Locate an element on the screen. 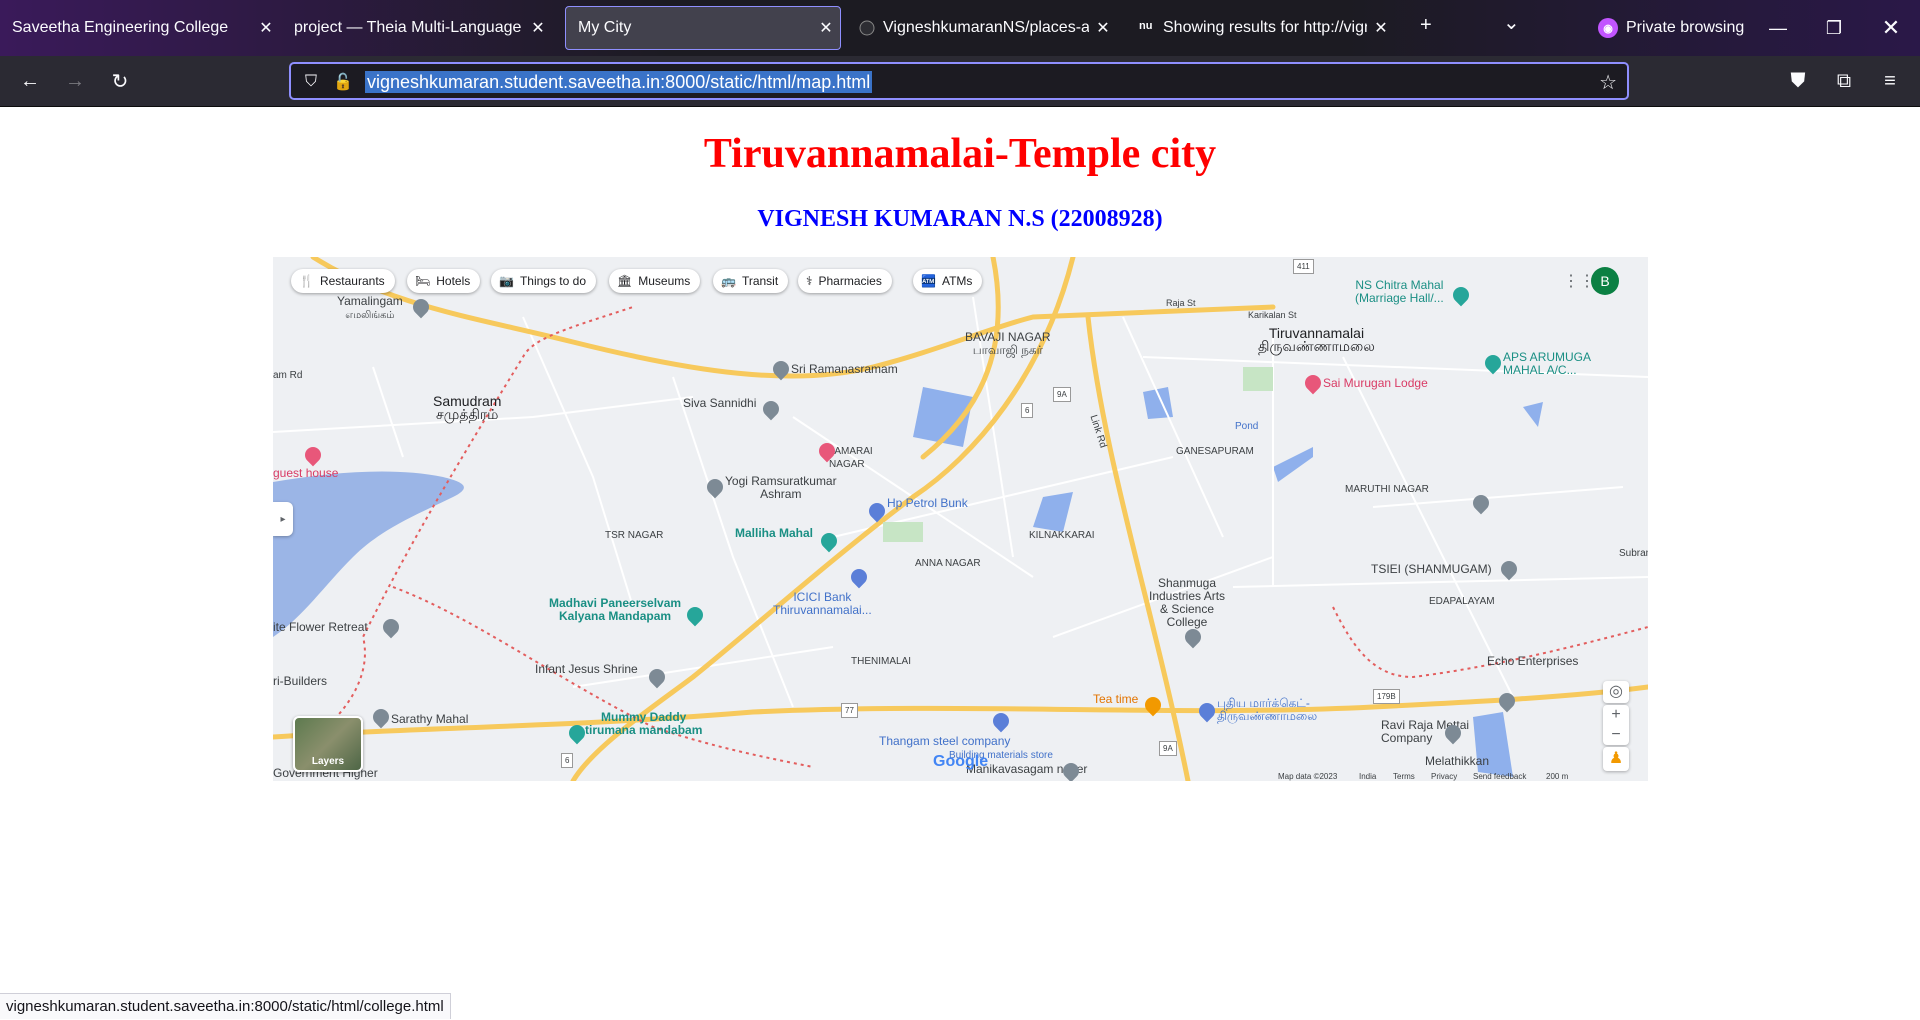  road-shield: 6 is located at coordinates (567, 760).